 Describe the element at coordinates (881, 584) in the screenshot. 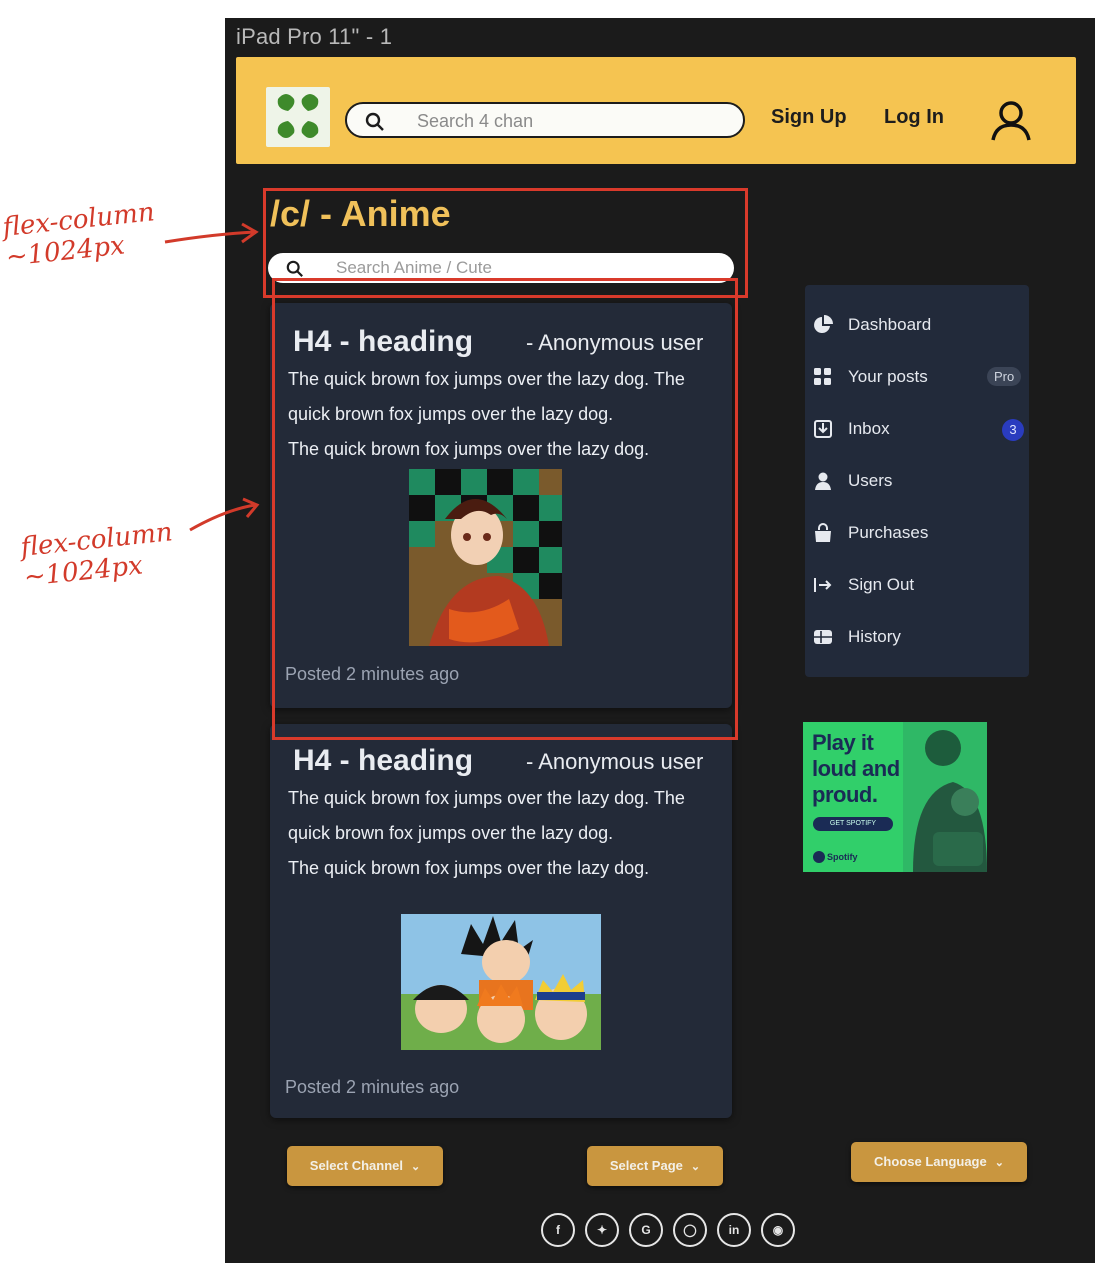

I see `sidebar-item-label: Sign Out` at that location.